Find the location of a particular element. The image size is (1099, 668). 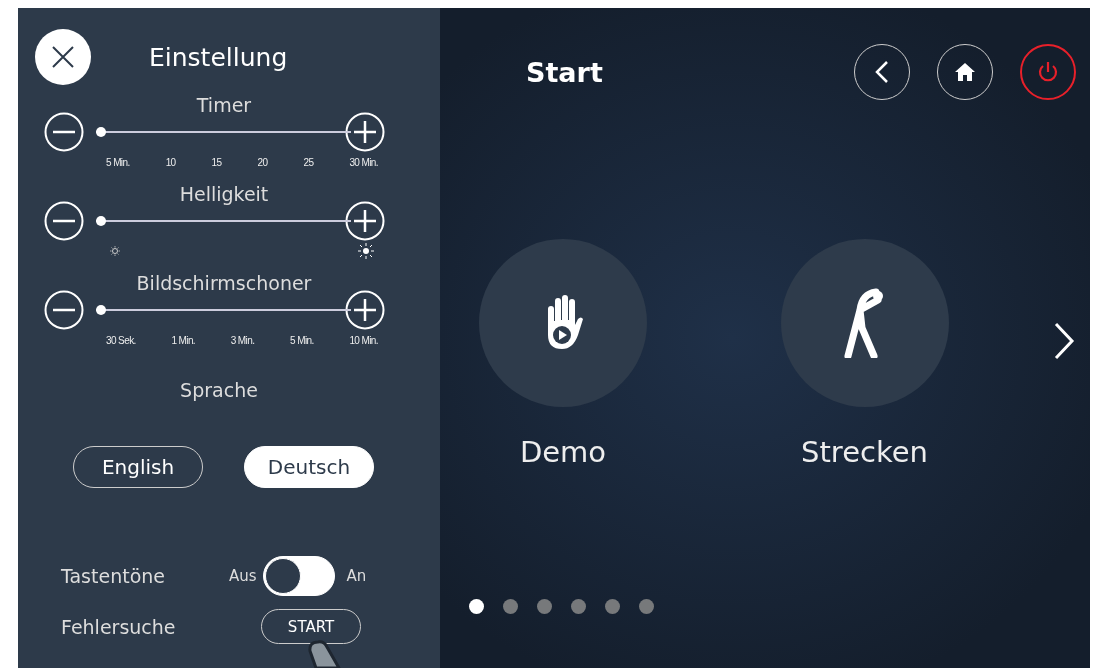

tile-label: Strecken is located at coordinates (864, 452).